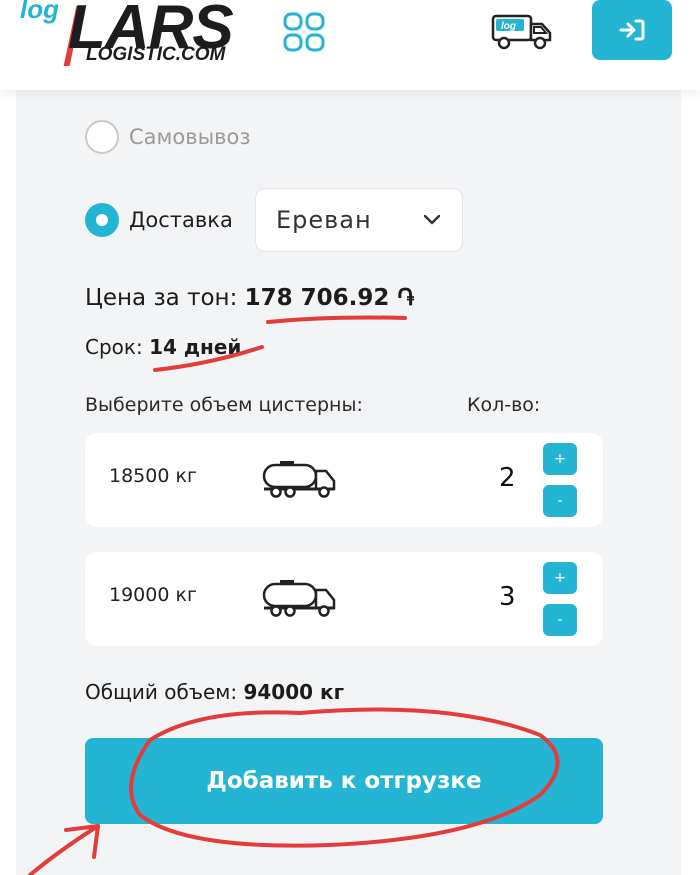 The image size is (700, 875). Describe the element at coordinates (504, 405) in the screenshot. I see `quantity-header: Кол-во:` at that location.